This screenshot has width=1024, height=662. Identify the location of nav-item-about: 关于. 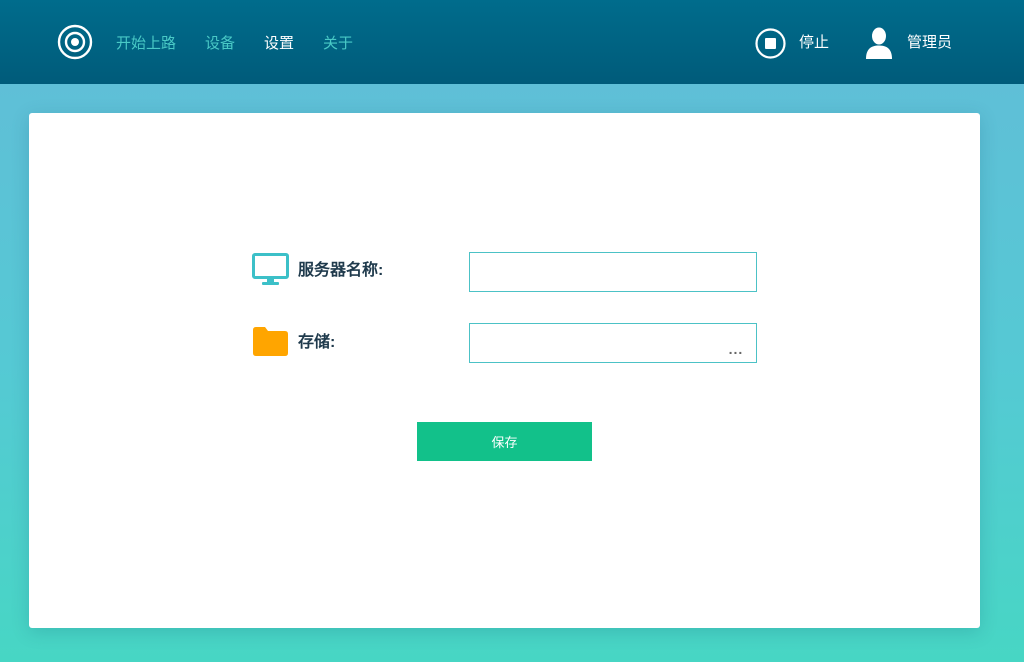
(338, 44).